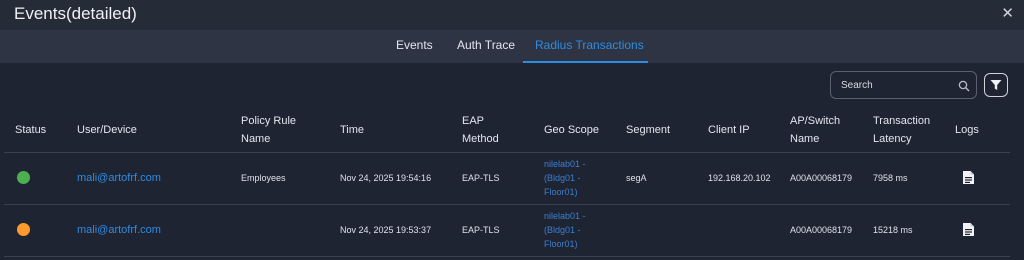  I want to click on tab-auth-trace: Auth Trace, so click(486, 45).